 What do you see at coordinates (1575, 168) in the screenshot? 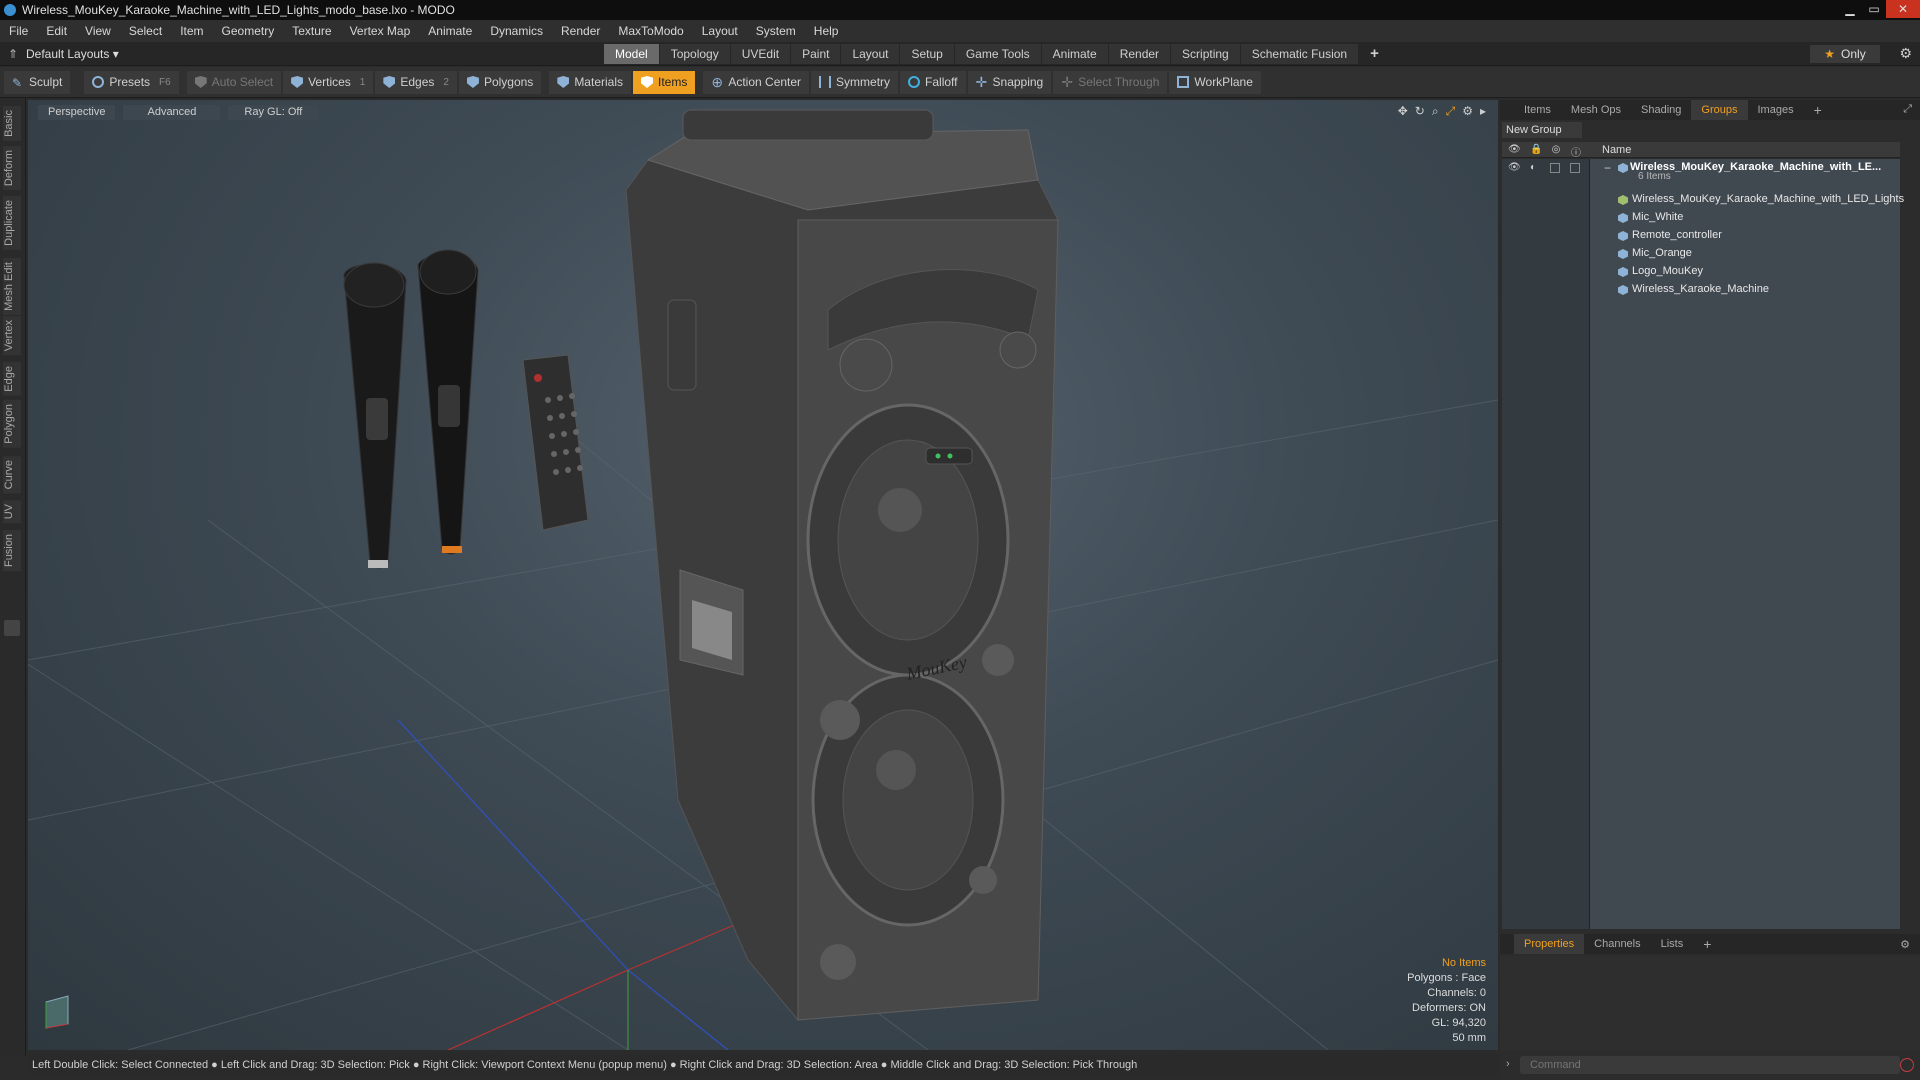
I see `group-select-toggle` at bounding box center [1575, 168].